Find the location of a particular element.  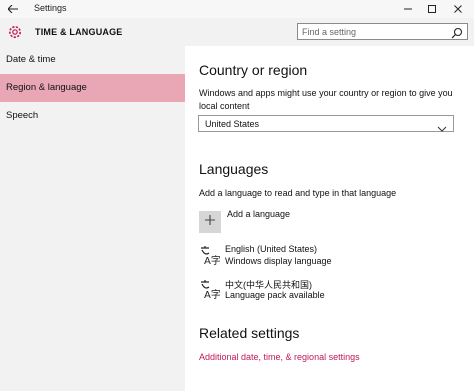

sidebar-item-date-time: Date & time is located at coordinates (92, 60).